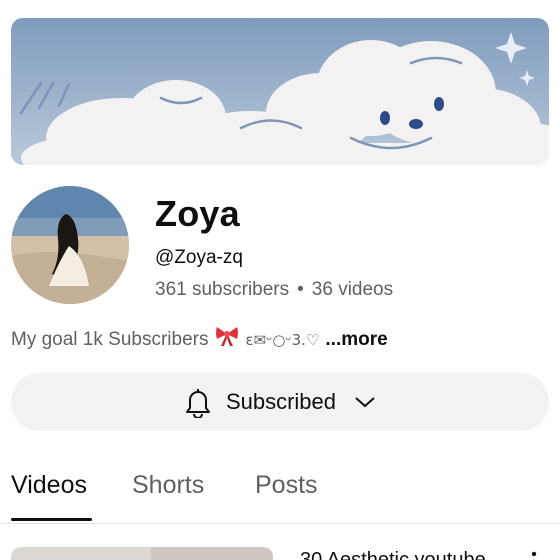 Image resolution: width=560 pixels, height=560 pixels. Describe the element at coordinates (286, 485) in the screenshot. I see `tab-posts: Posts` at that location.